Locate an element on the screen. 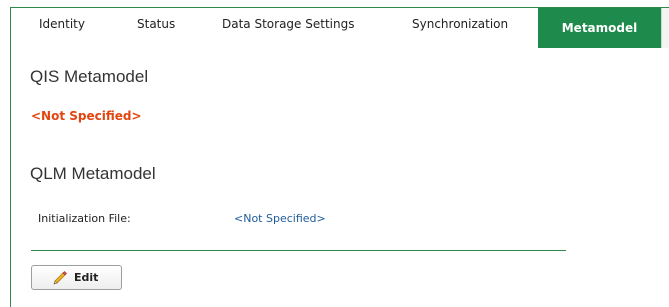 The image size is (669, 307). edit-button: Edit is located at coordinates (76, 277).